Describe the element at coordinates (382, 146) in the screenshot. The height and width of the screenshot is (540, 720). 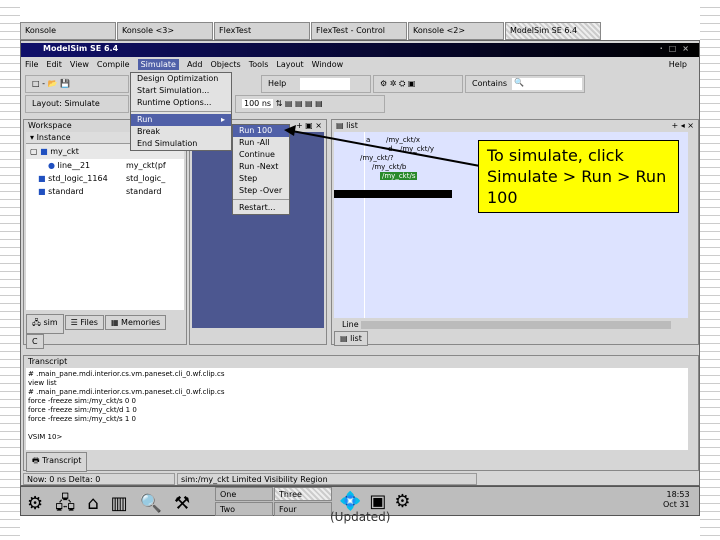
I see `callout-arrow` at that location.